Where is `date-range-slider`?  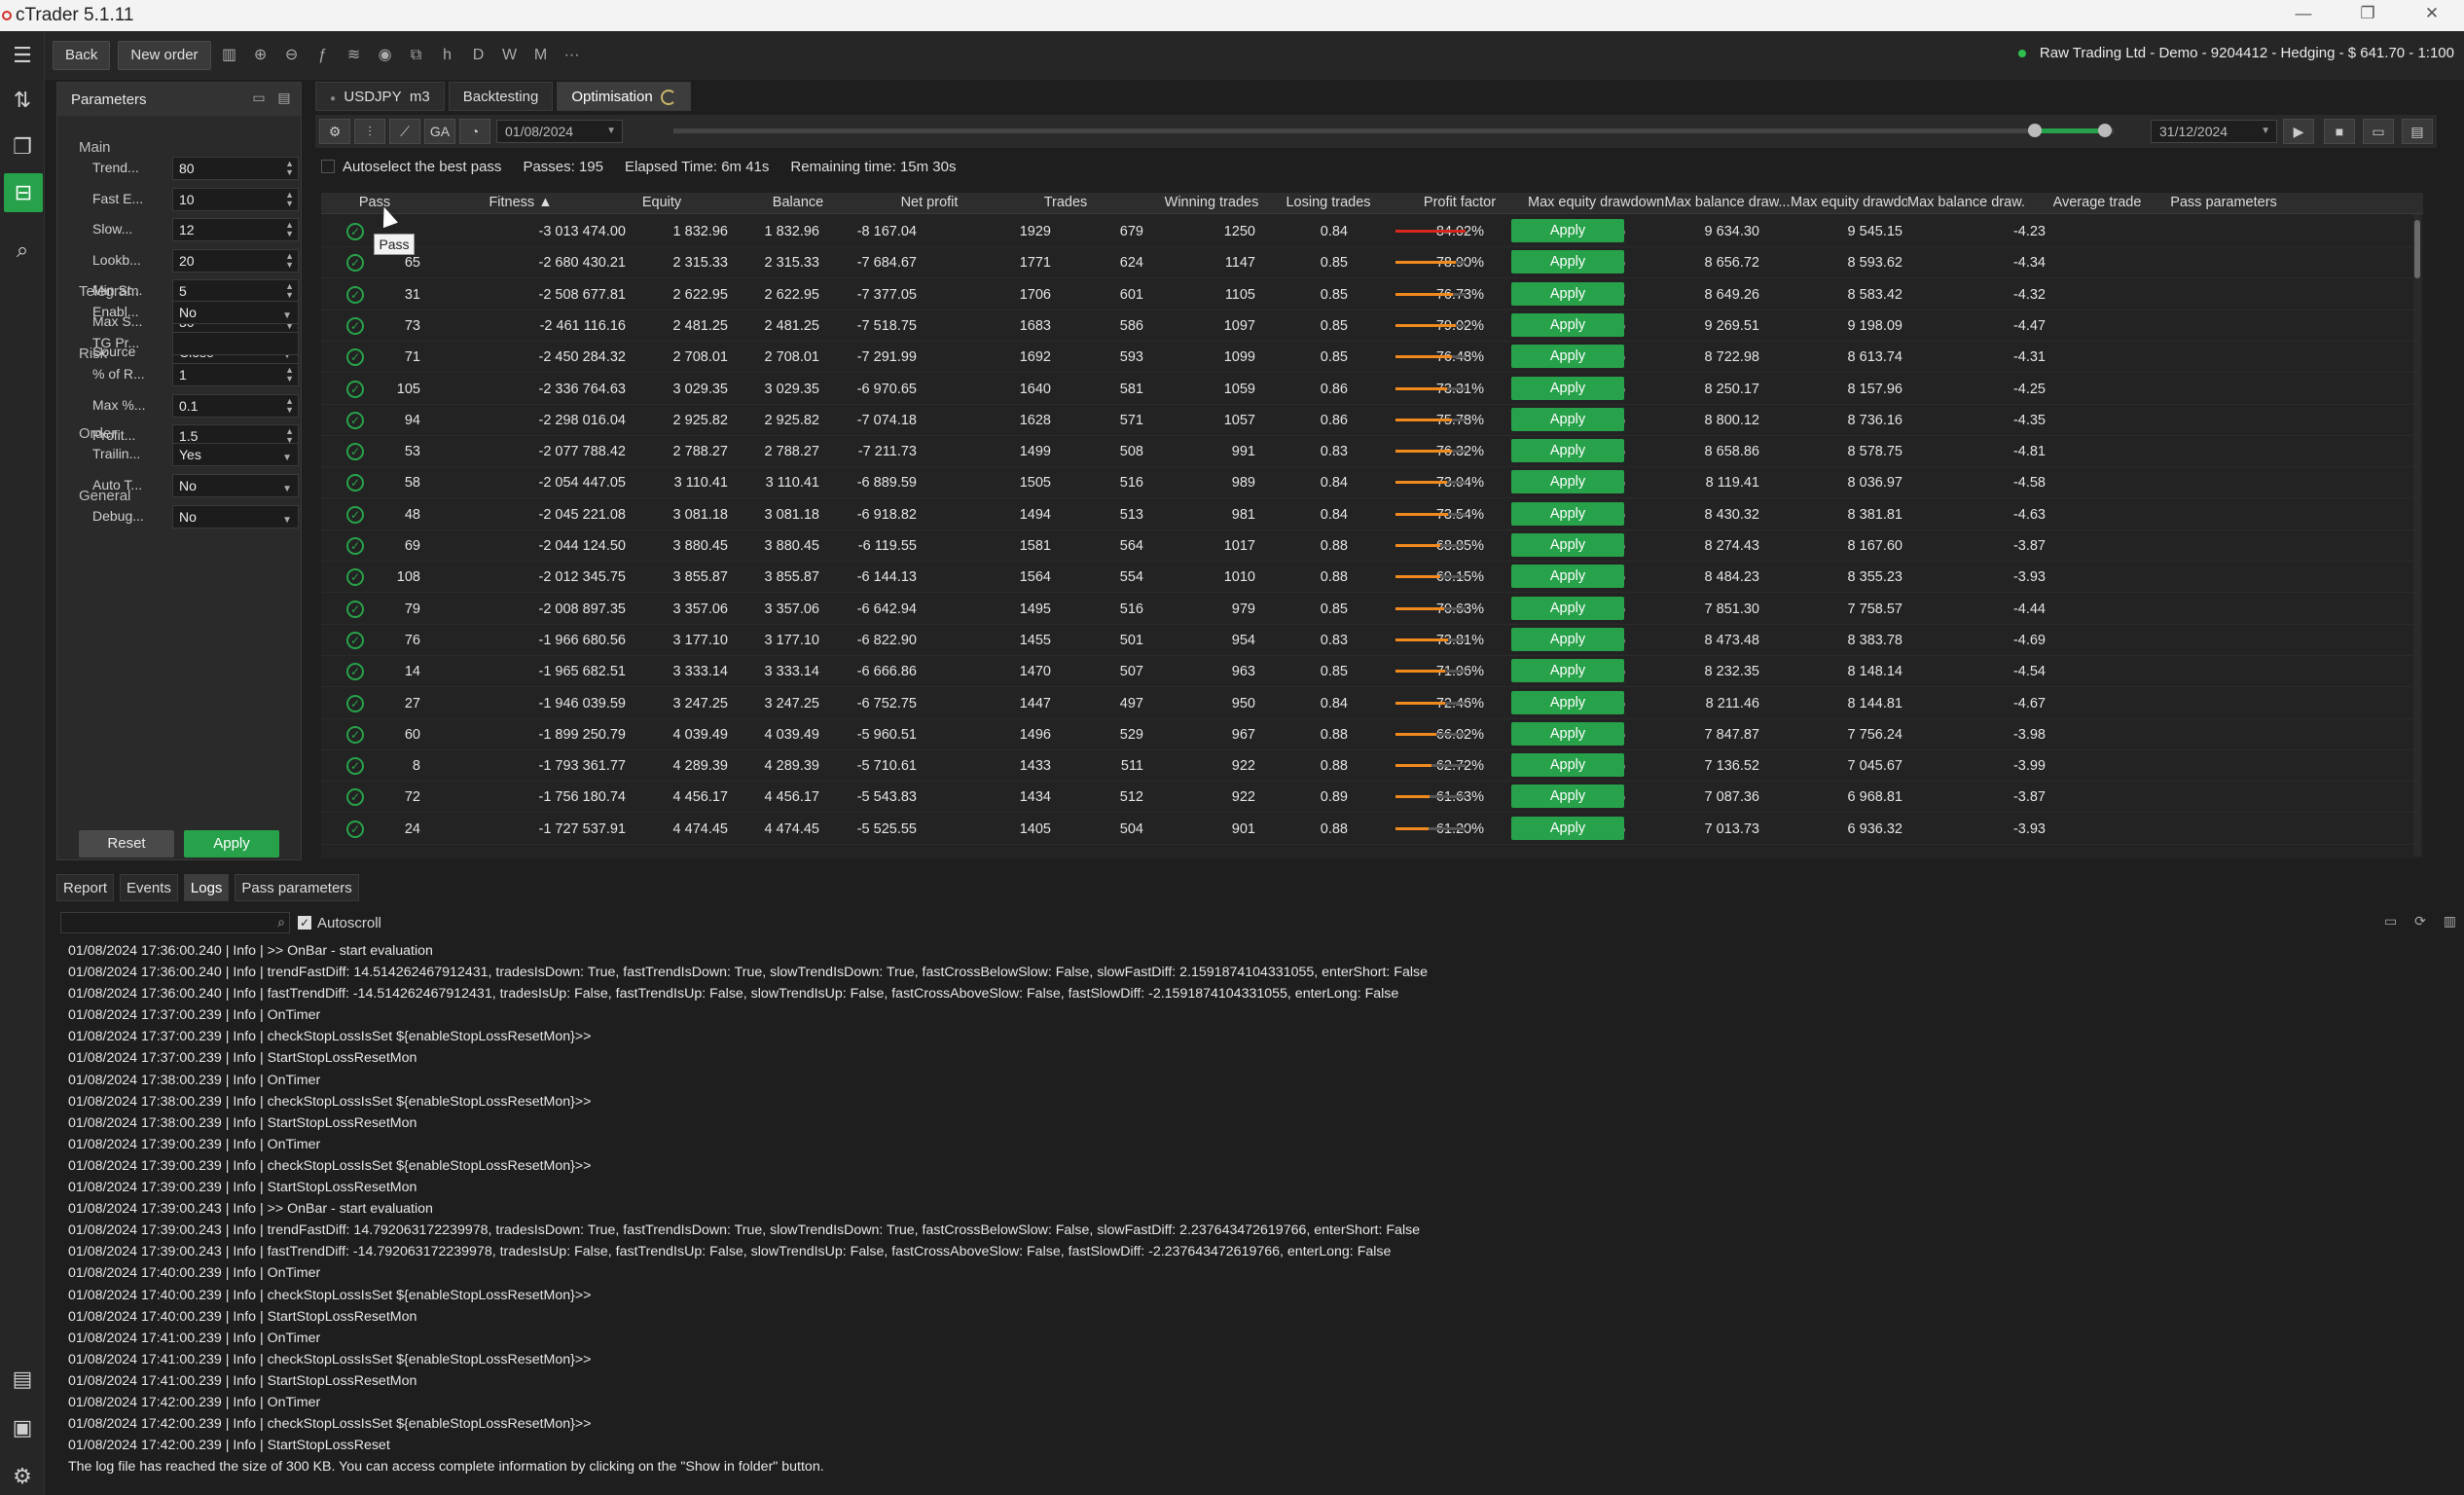 date-range-slider is located at coordinates (1393, 130).